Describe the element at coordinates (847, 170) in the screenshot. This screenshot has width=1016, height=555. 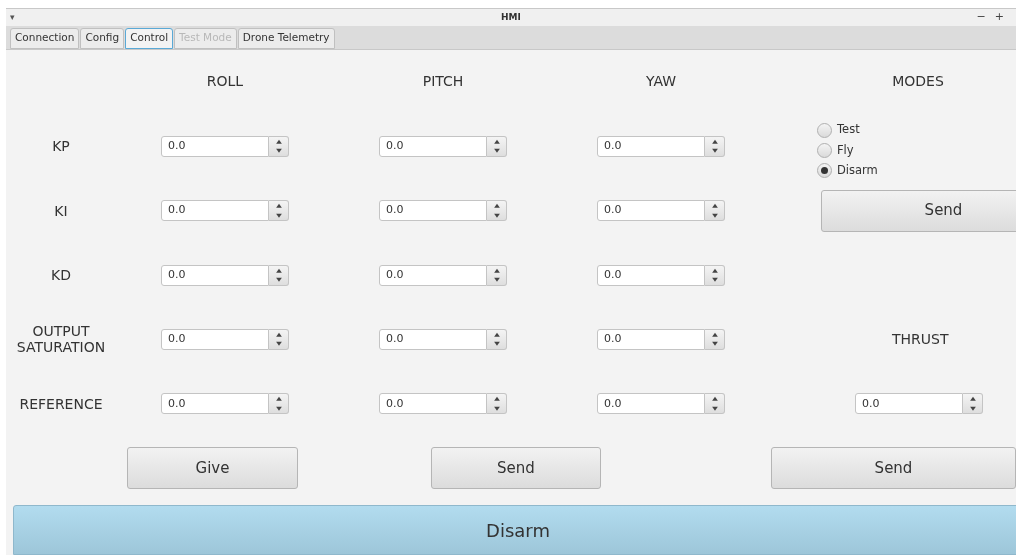
I see `radio-option: Disarm` at that location.